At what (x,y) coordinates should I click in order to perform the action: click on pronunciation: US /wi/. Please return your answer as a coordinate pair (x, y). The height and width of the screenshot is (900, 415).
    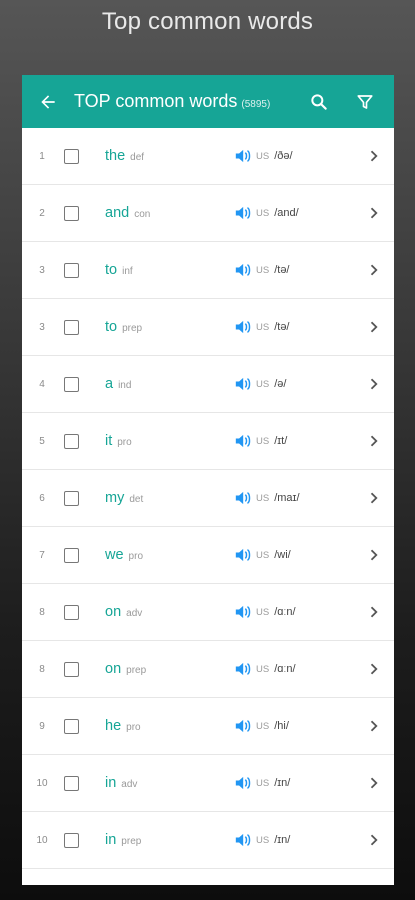
    Looking at the image, I should click on (262, 555).